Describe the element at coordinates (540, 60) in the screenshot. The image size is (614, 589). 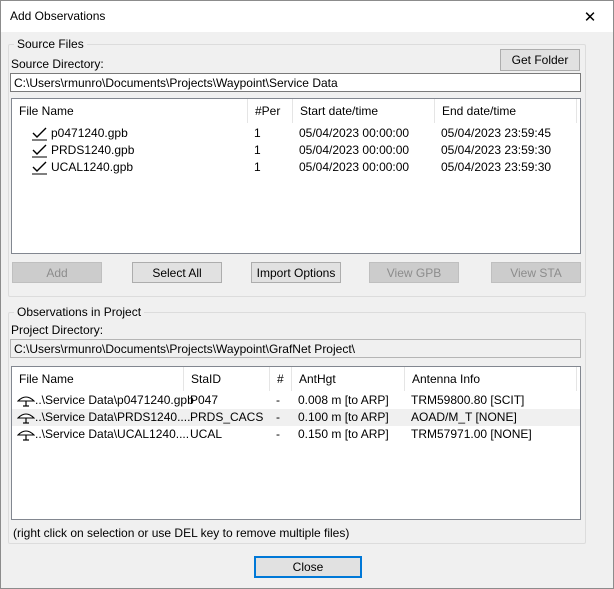
I see `get-folder-button: Get Folder` at that location.